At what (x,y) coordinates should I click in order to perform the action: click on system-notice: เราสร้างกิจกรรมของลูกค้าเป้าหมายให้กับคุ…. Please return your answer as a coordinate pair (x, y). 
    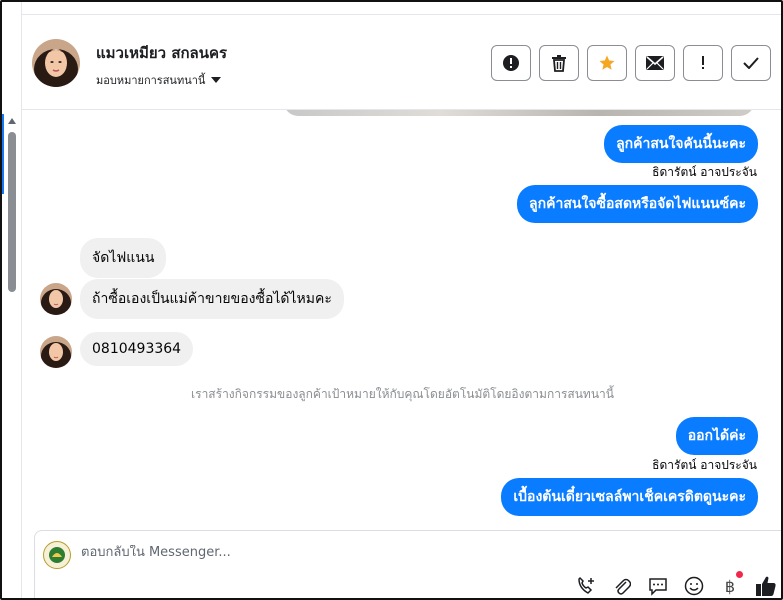
    Looking at the image, I should click on (402, 394).